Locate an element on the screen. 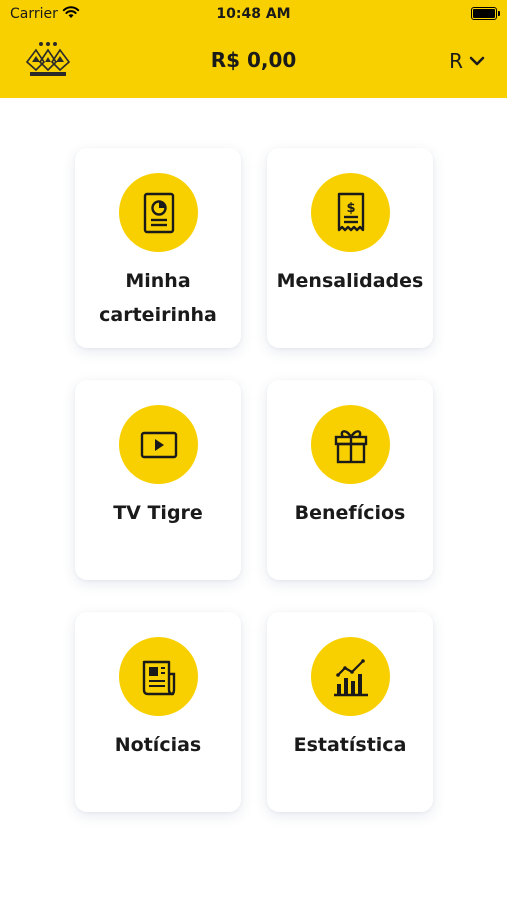  menu-card-benefits: Benefícios is located at coordinates (350, 480).